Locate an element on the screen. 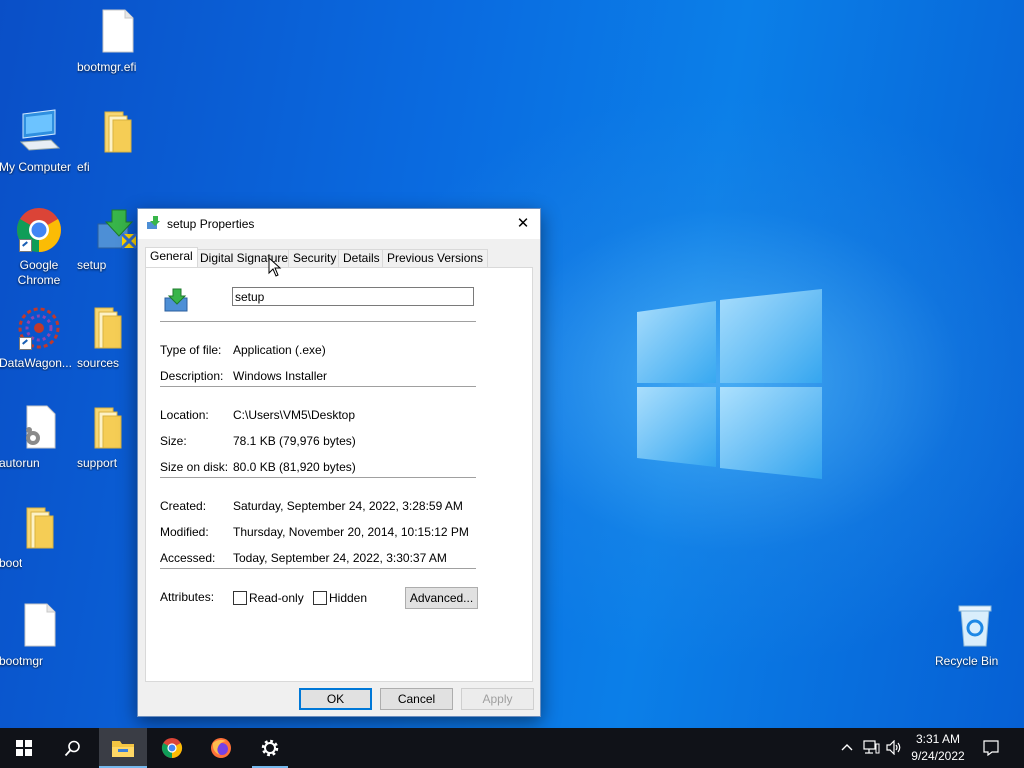 This screenshot has height=768, width=1024. clock-date: 9/24/2022 is located at coordinates (938, 756).